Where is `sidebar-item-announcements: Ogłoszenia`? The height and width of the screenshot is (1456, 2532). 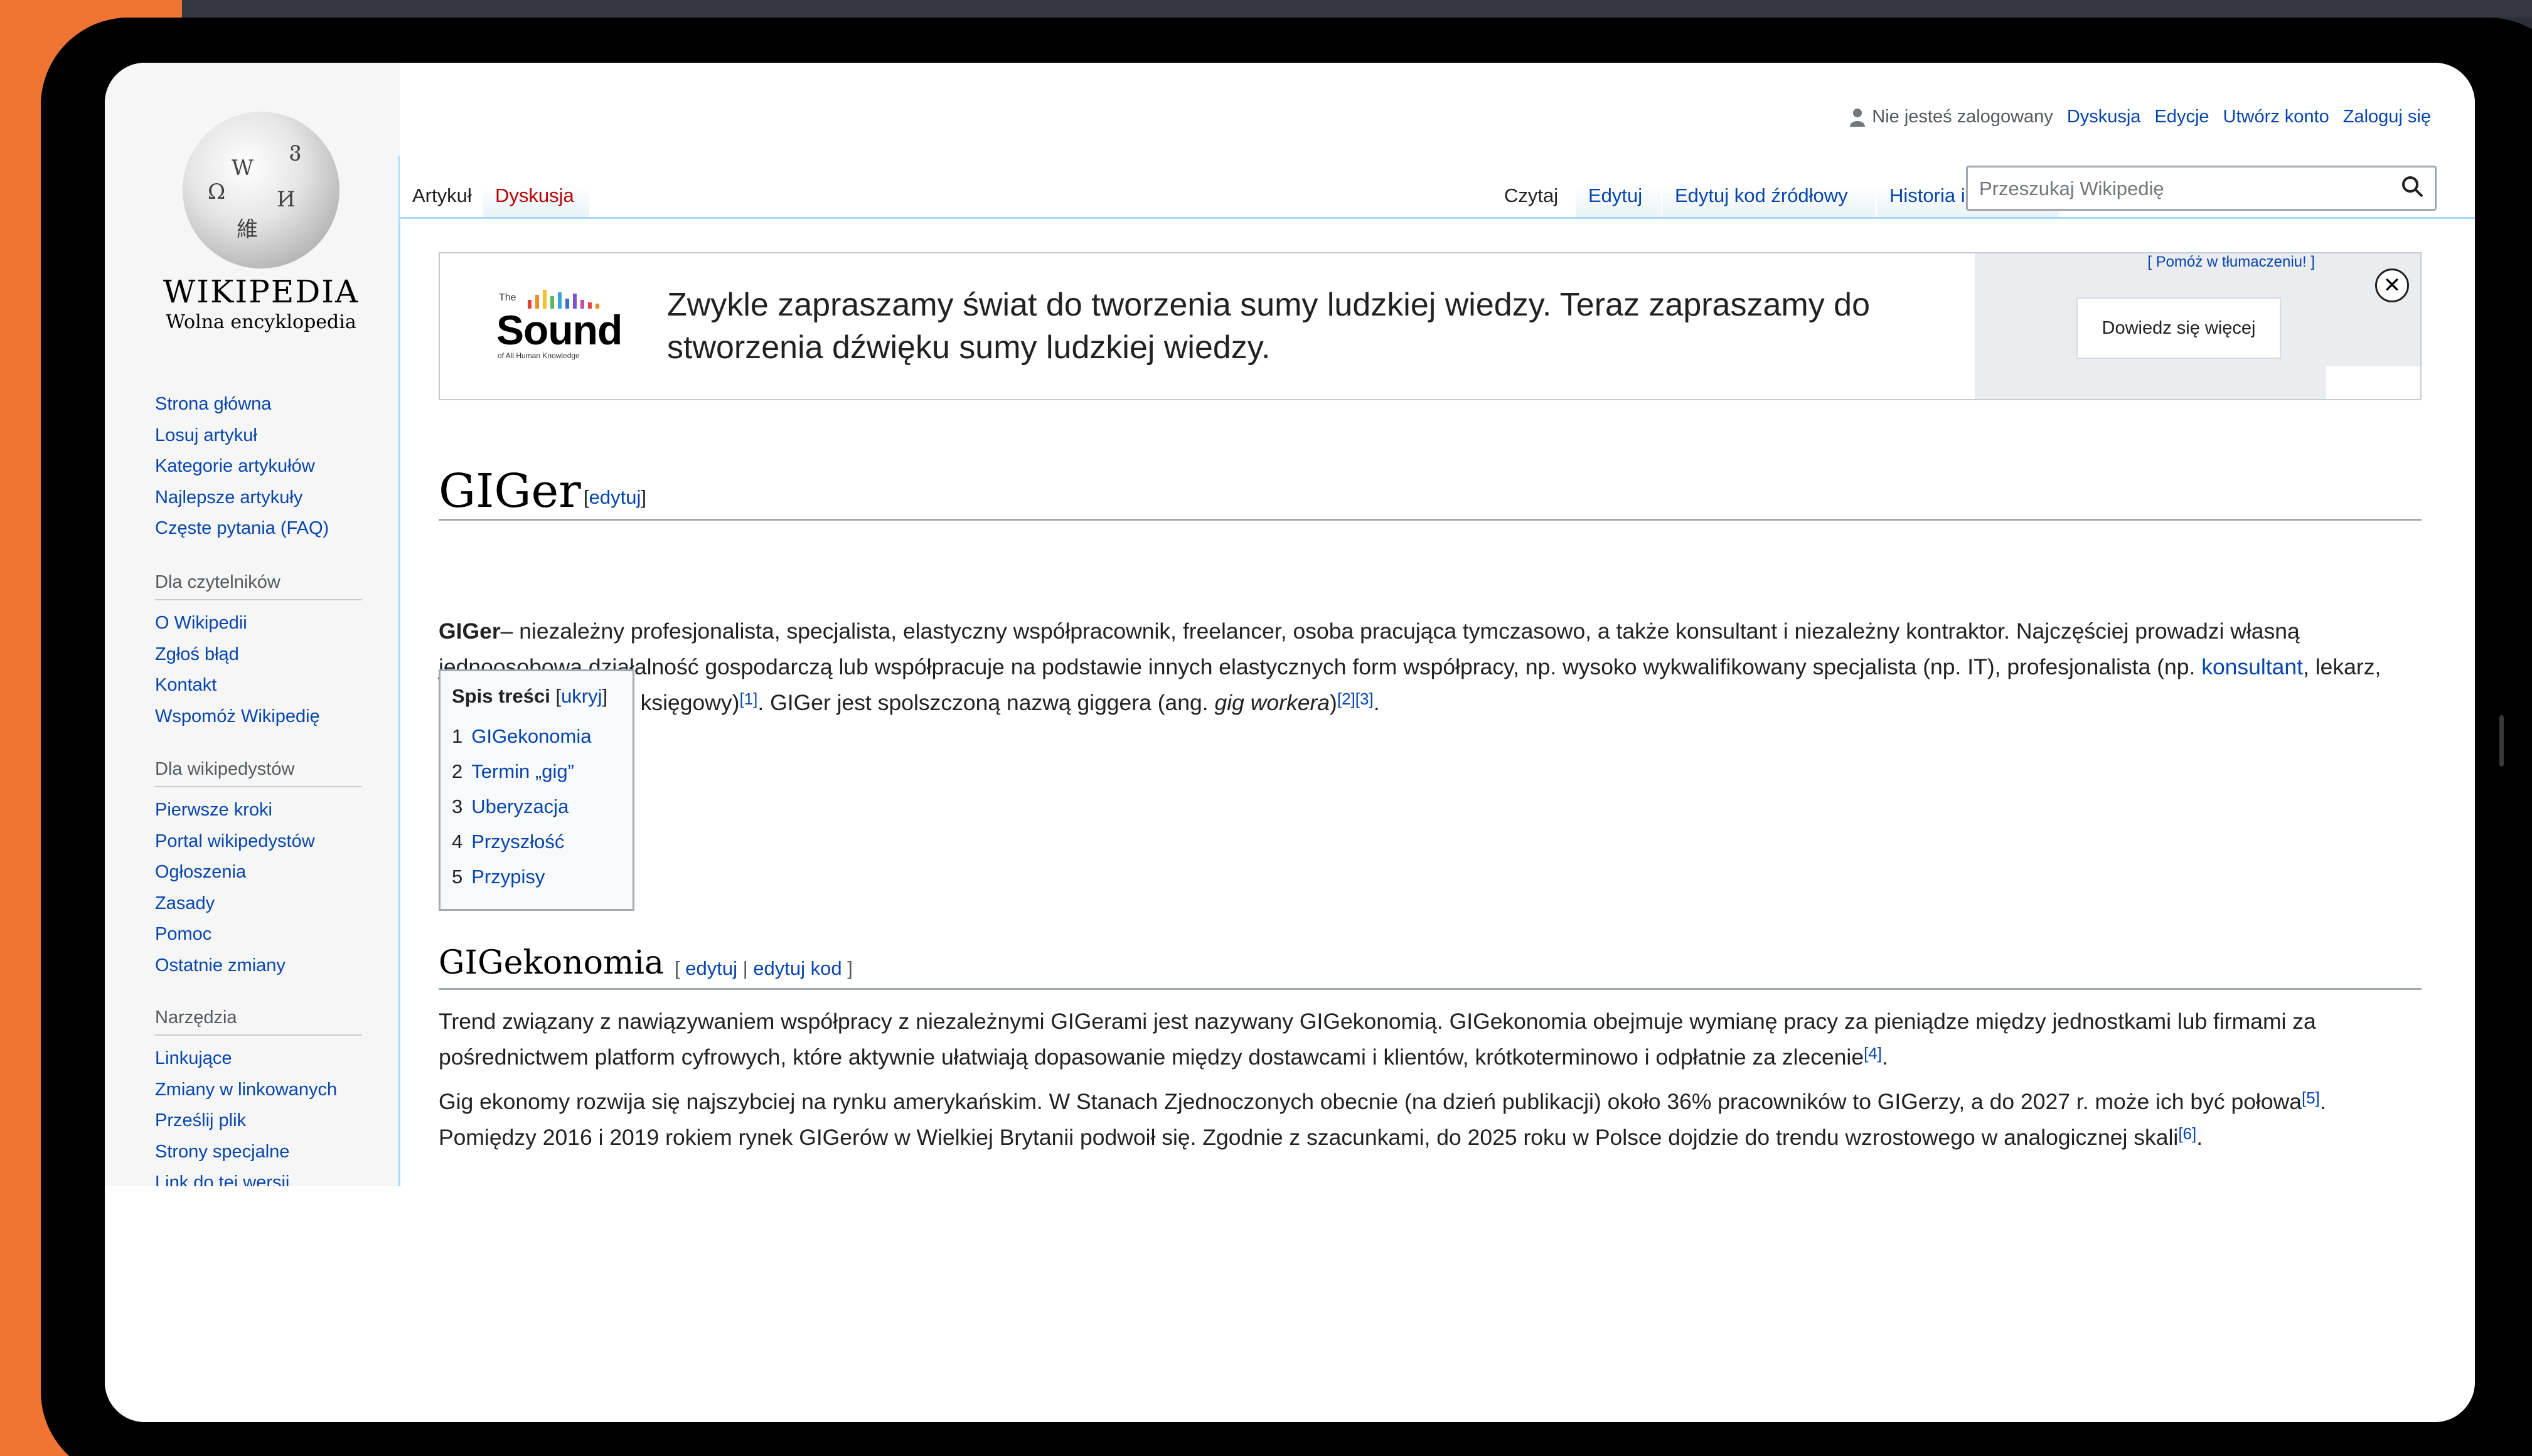 sidebar-item-announcements: Ogłoszenia is located at coordinates (261, 873).